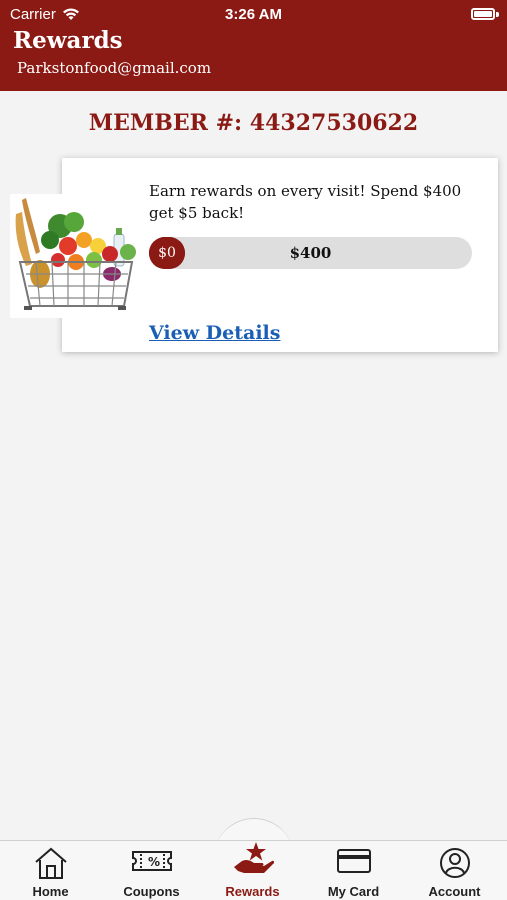 The image size is (507, 900). I want to click on tab-coupons: % Coupons, so click(151, 870).